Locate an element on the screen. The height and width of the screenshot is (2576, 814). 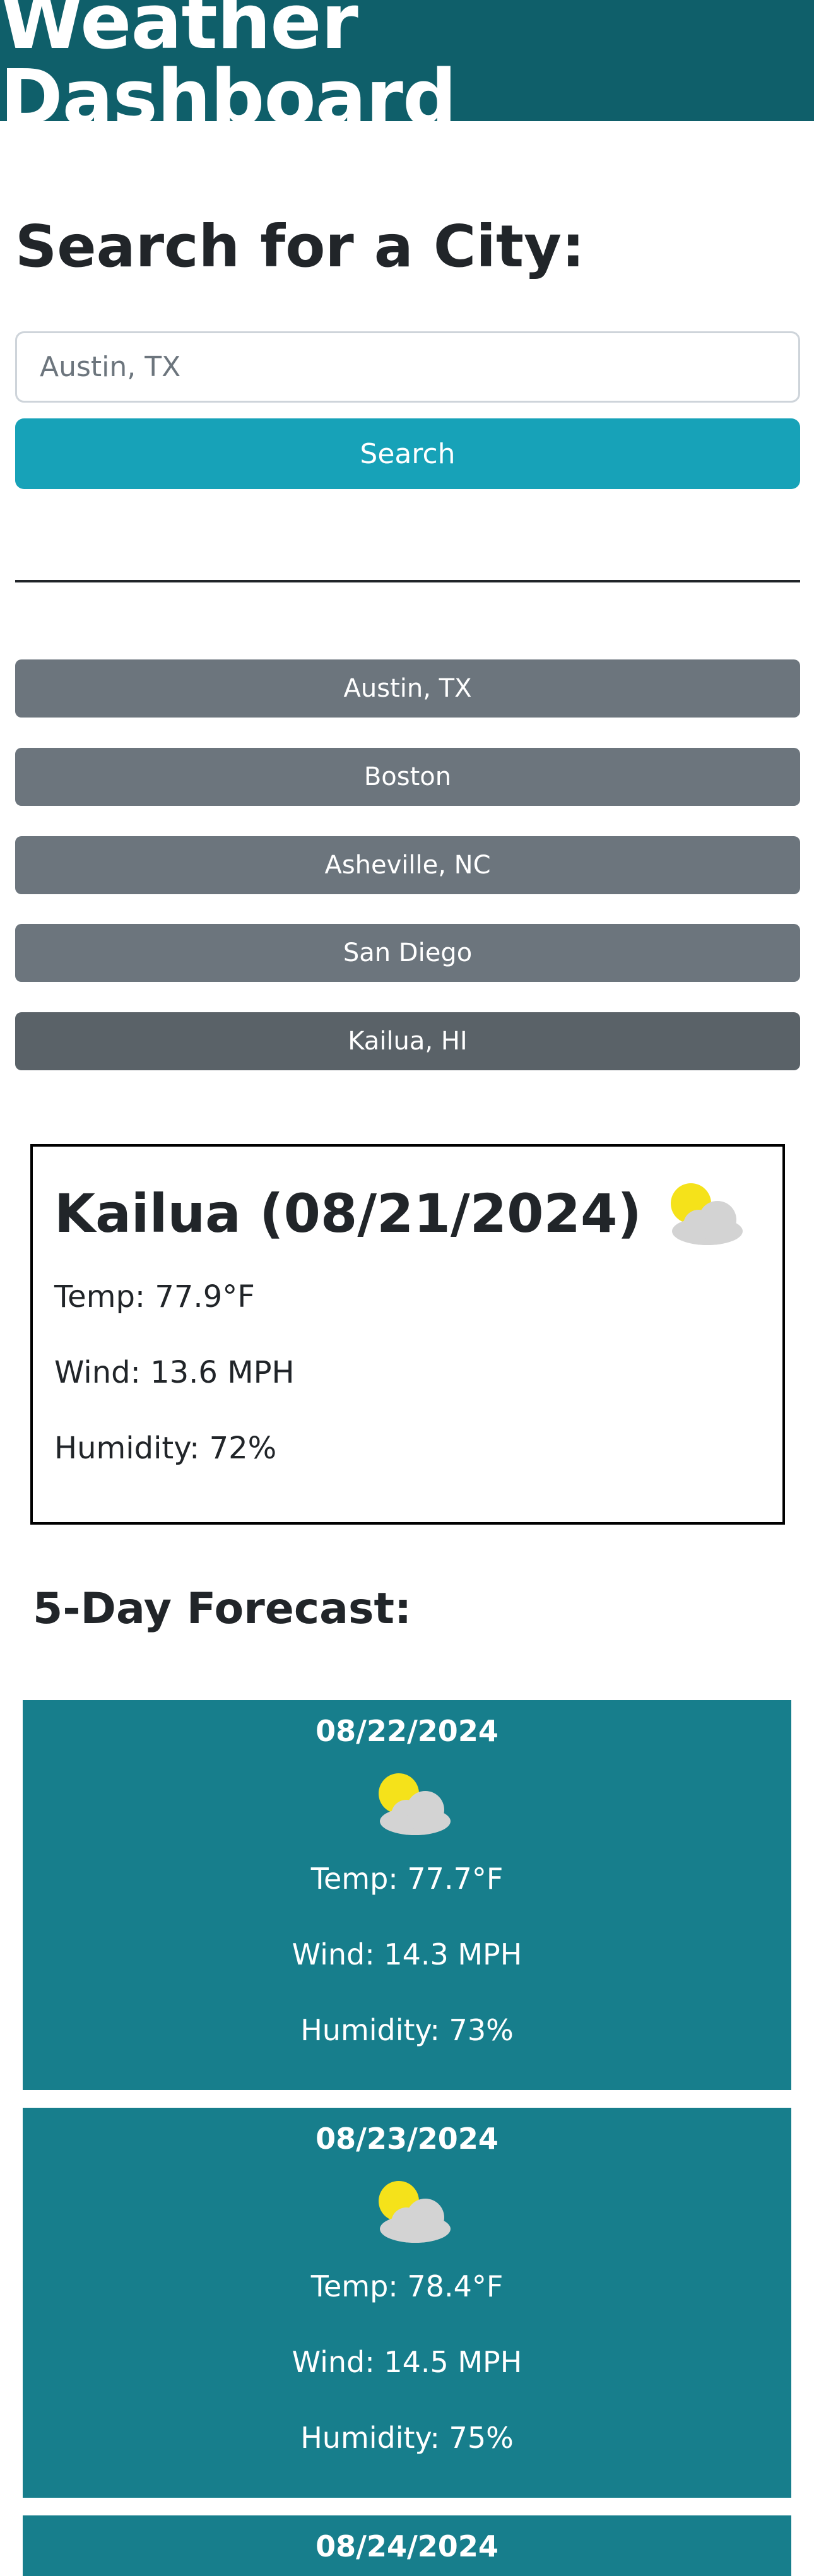
history-button-san-diego: San Diego is located at coordinates (408, 953).